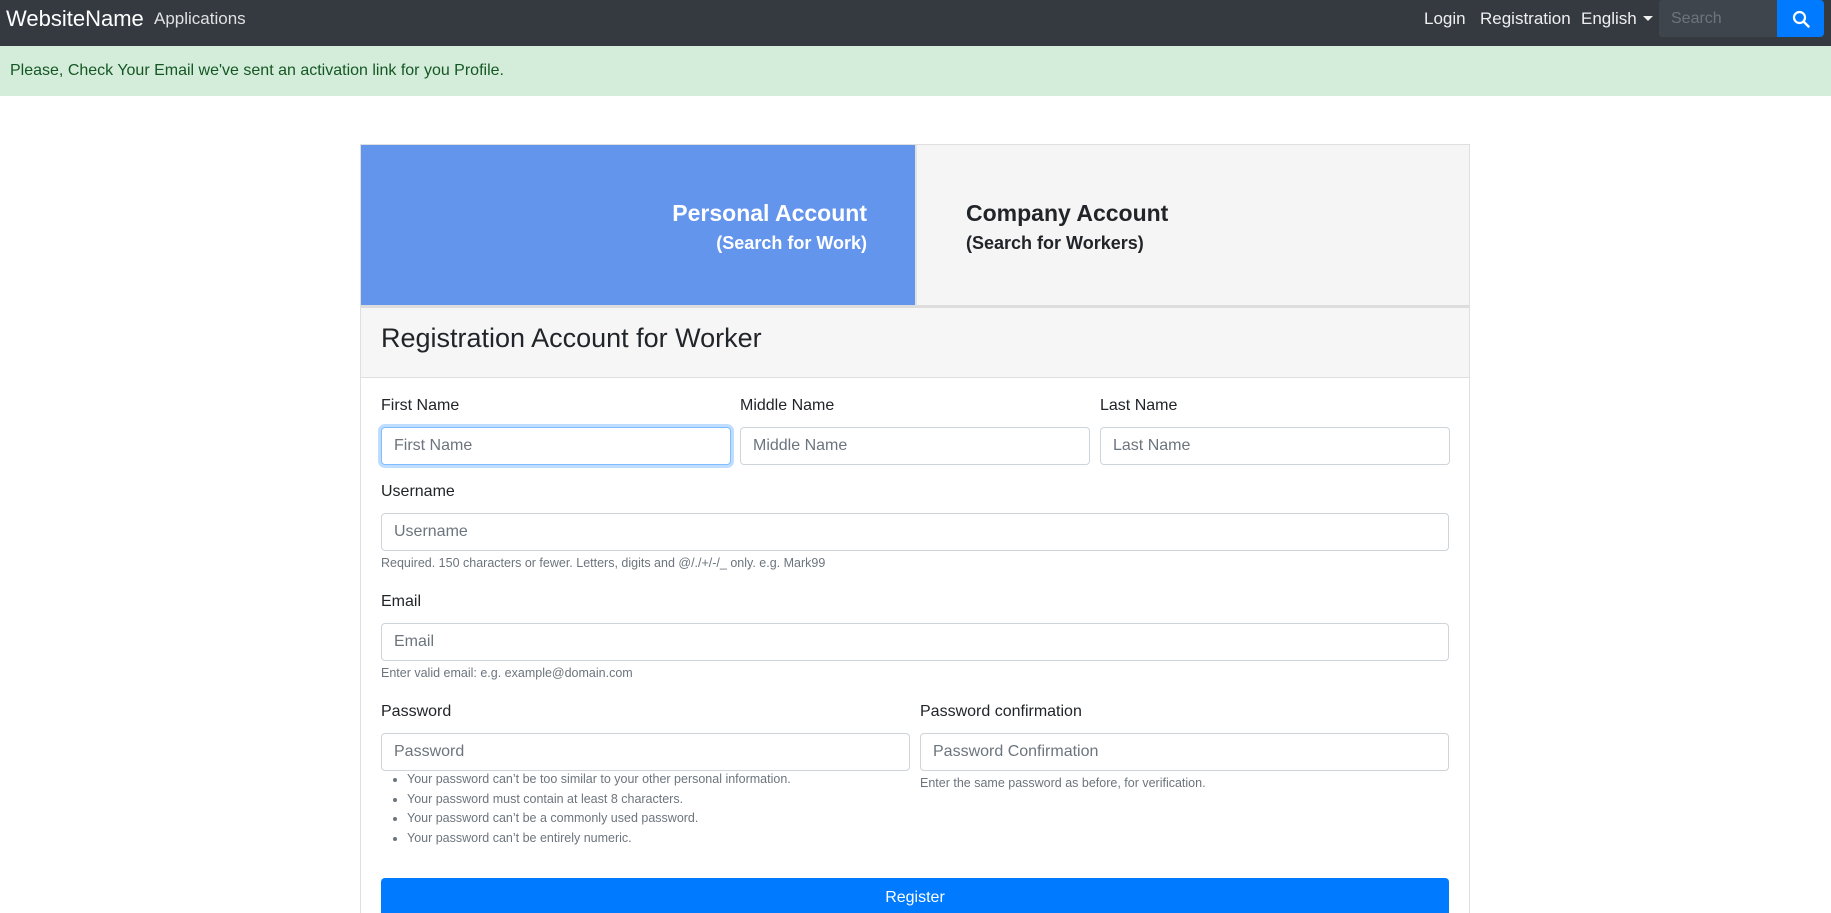 The height and width of the screenshot is (913, 1831). Describe the element at coordinates (1067, 213) in the screenshot. I see `tab-company-title: Company Account` at that location.